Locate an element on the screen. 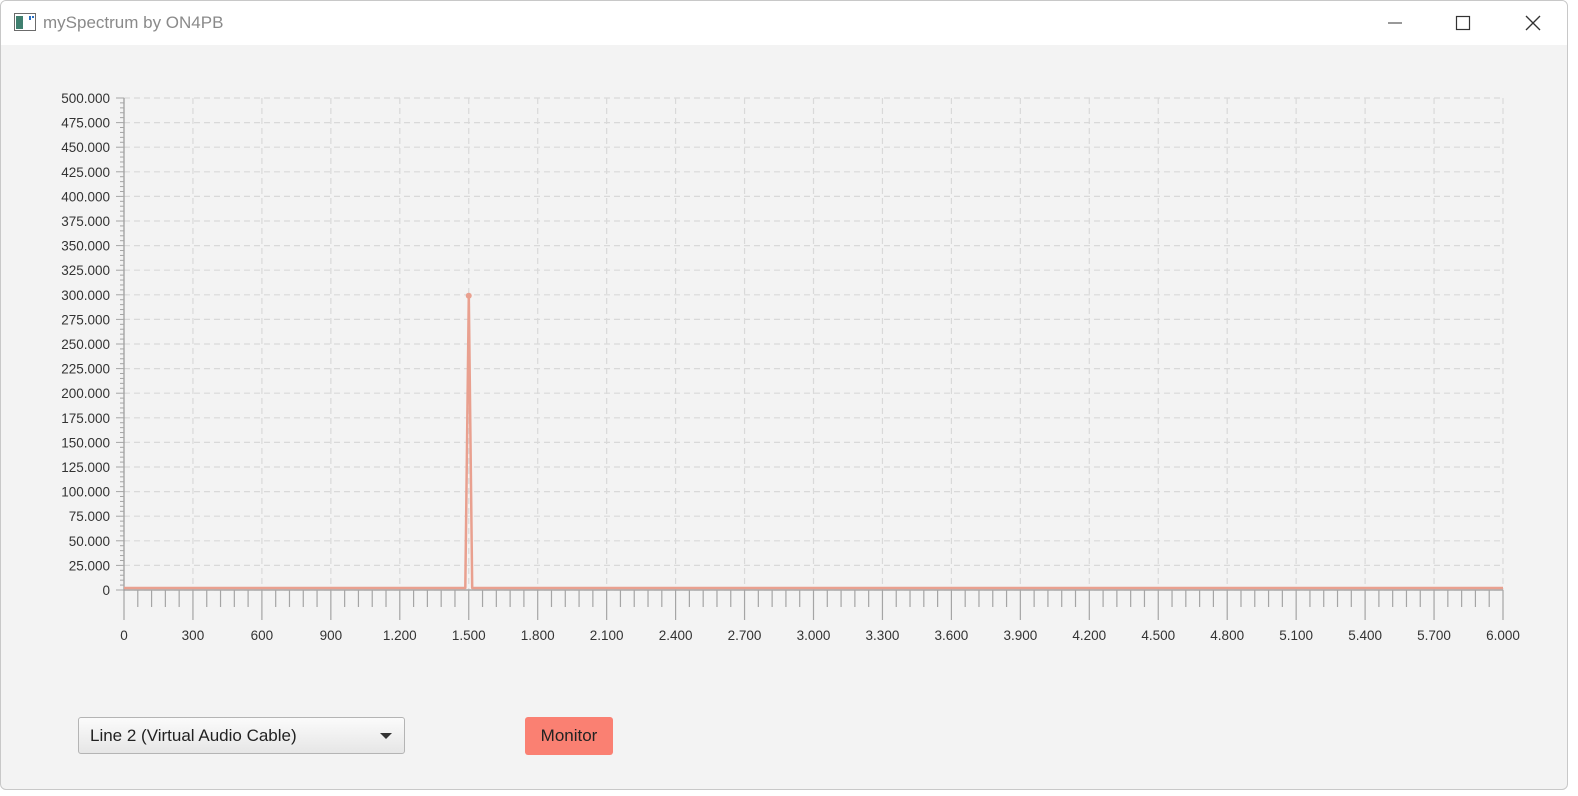 The height and width of the screenshot is (796, 1578). x-tick-label: 4.800 is located at coordinates (1227, 635).